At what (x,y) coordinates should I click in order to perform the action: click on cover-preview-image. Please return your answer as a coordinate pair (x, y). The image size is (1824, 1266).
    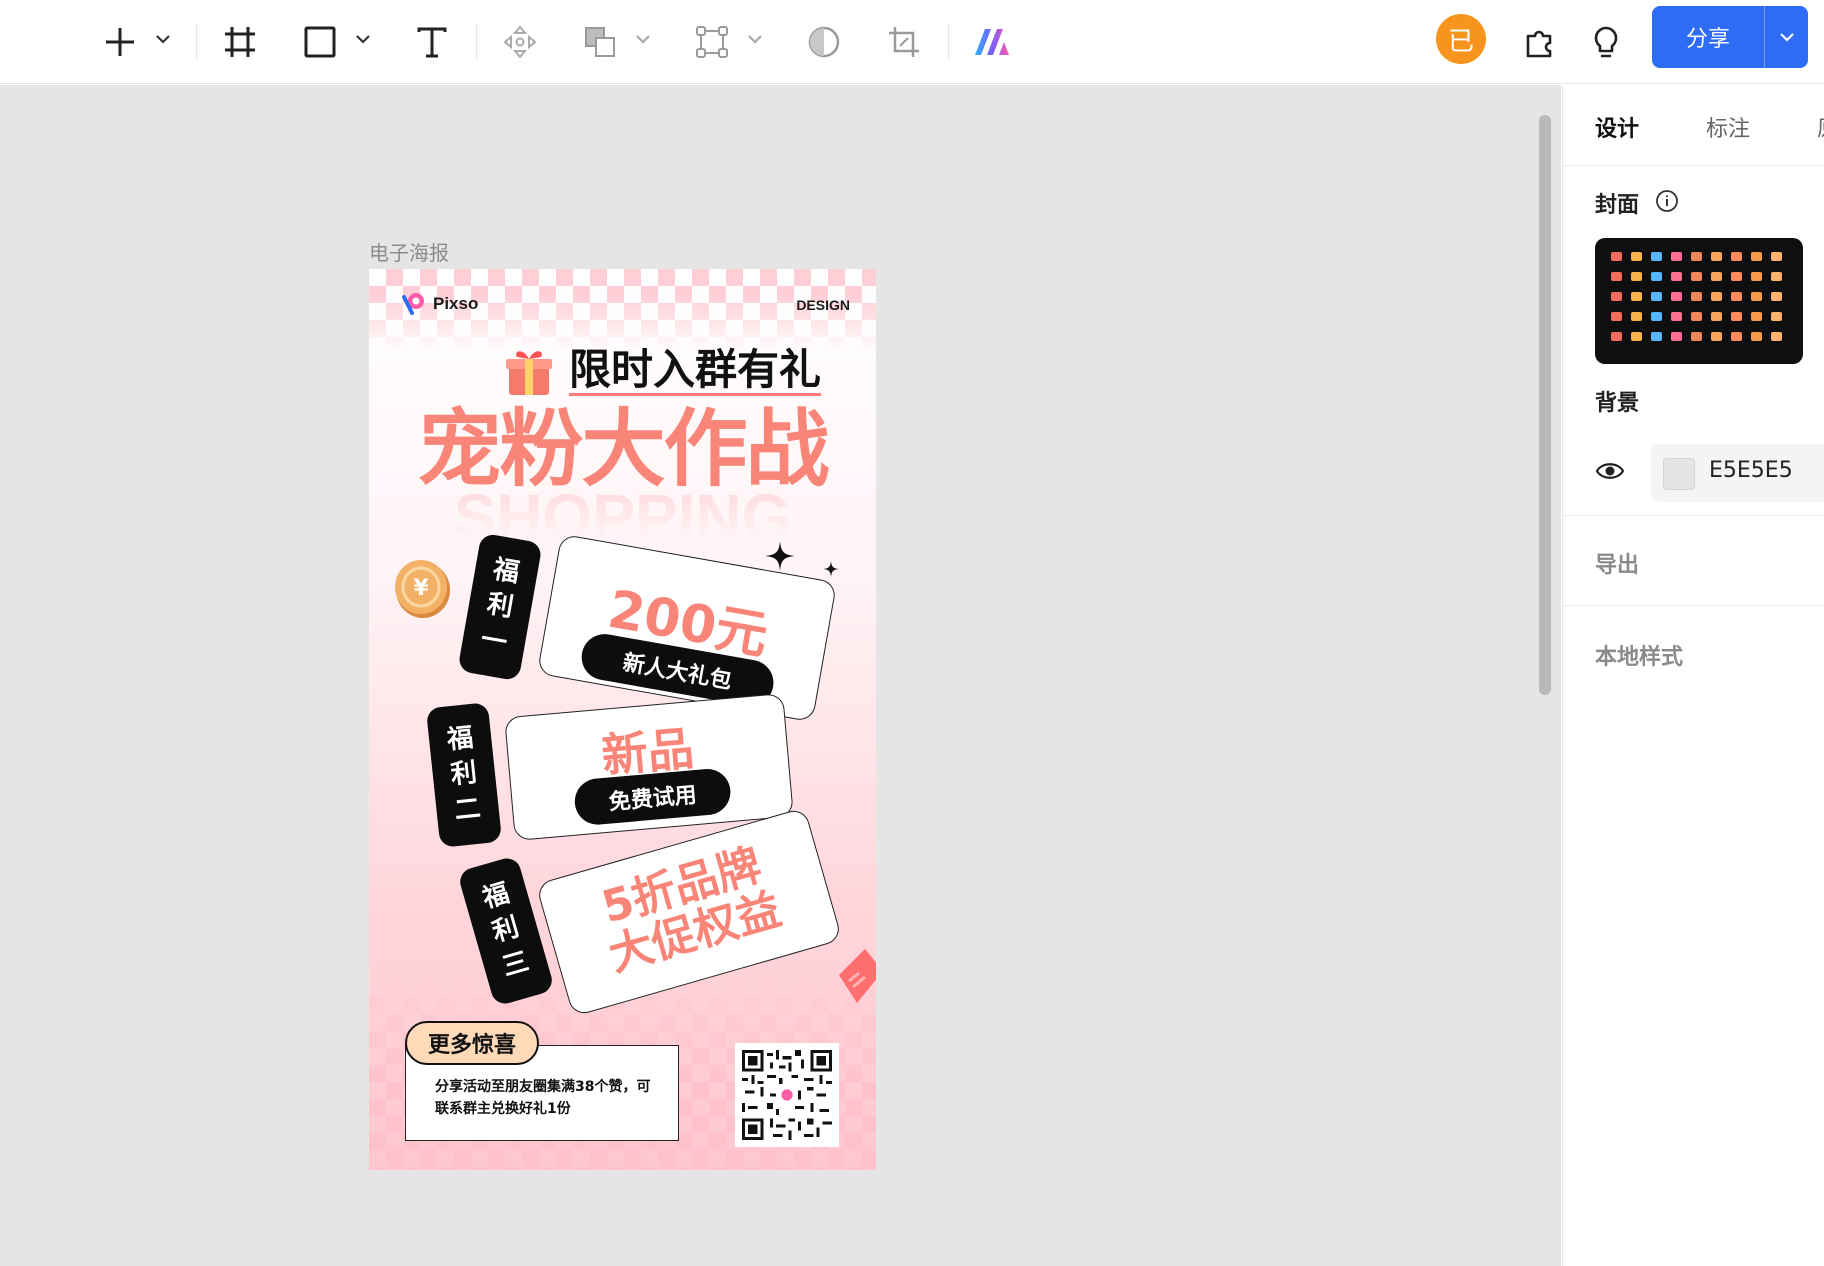
    Looking at the image, I should click on (1696, 296).